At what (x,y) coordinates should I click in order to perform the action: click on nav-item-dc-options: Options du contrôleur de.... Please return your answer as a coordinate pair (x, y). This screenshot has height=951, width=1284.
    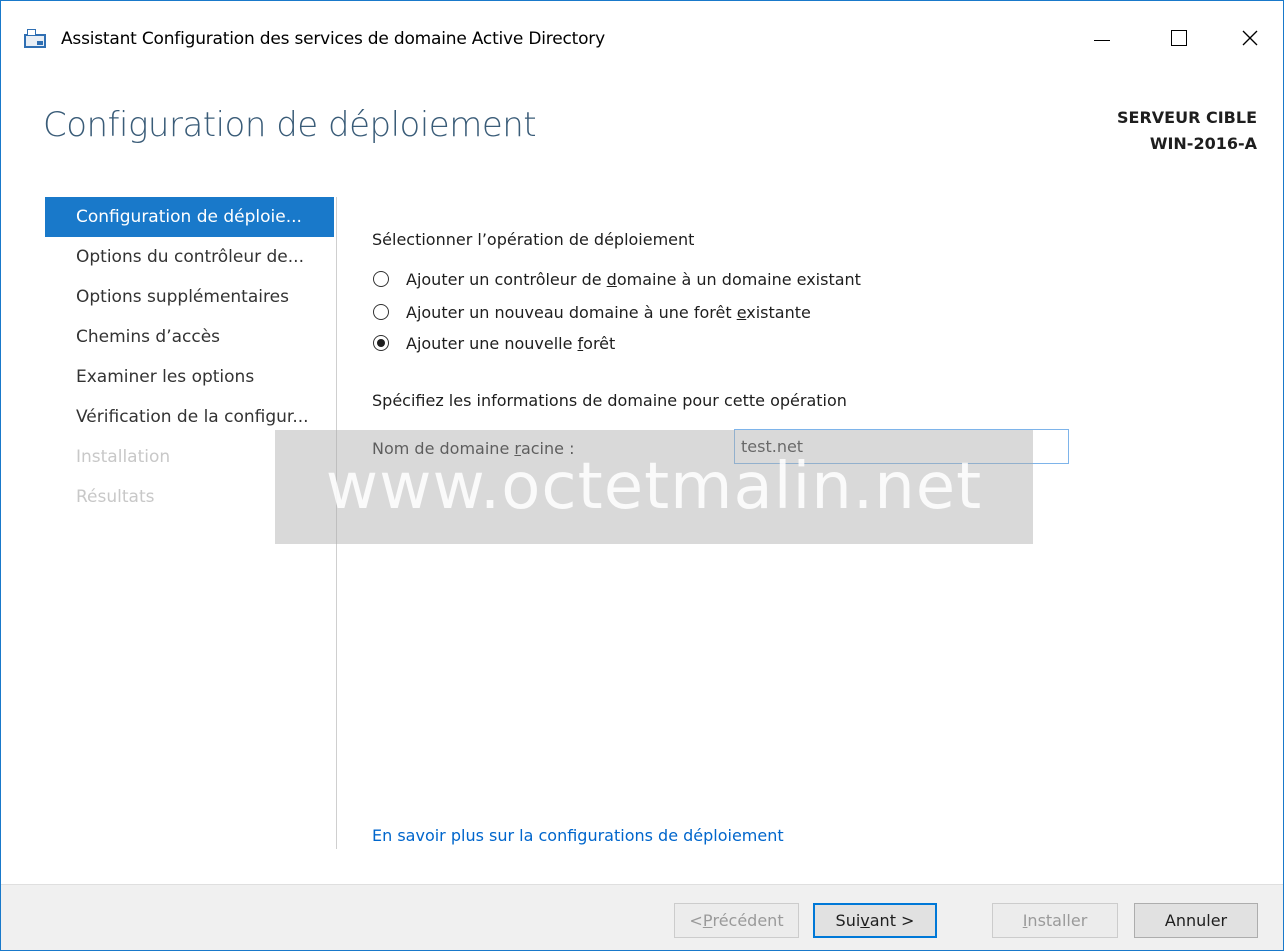
    Looking at the image, I should click on (189, 257).